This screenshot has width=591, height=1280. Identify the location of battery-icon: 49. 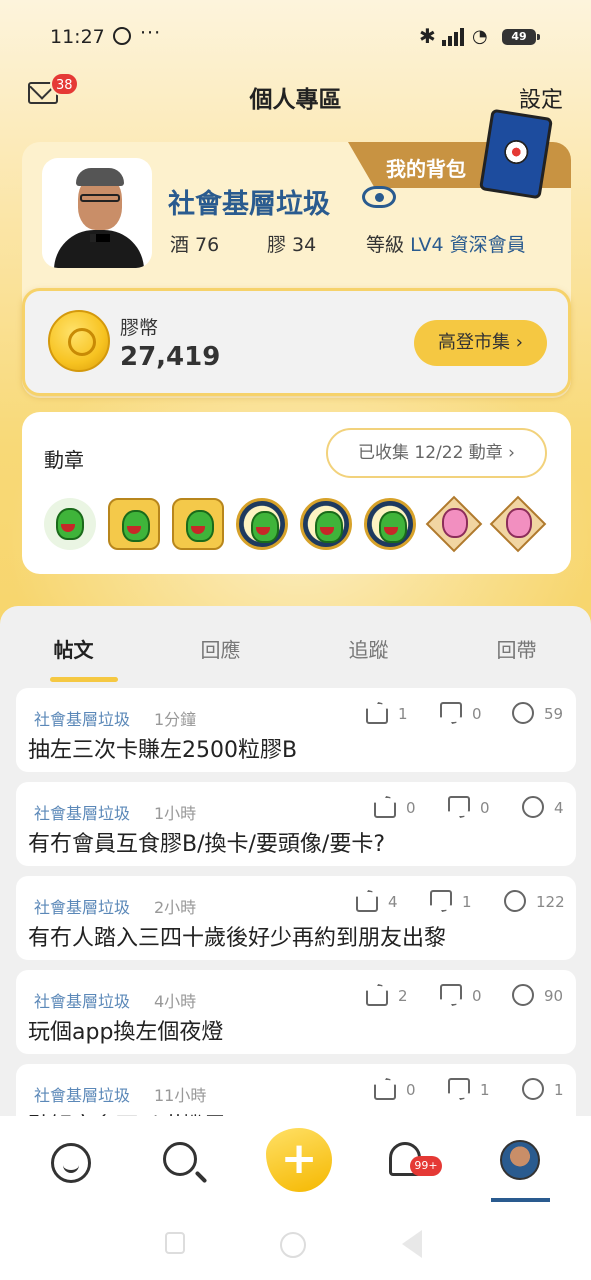
(521, 37).